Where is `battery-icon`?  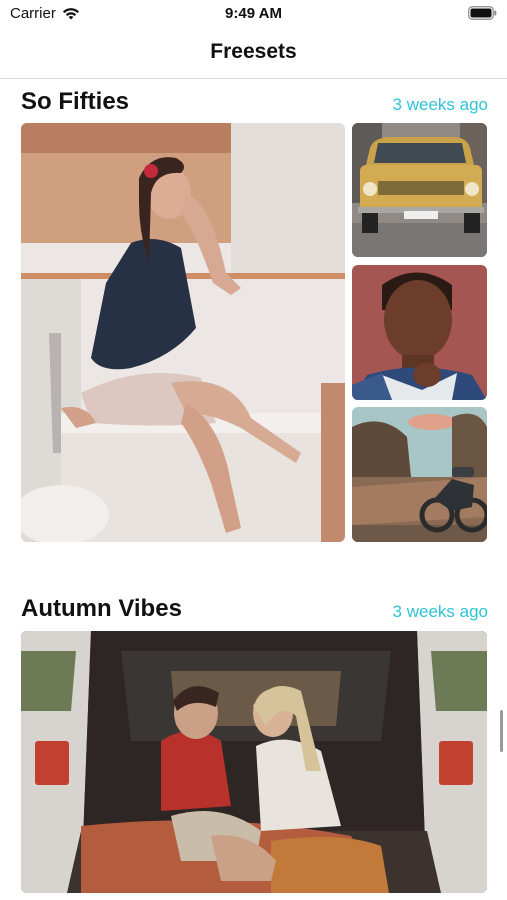 battery-icon is located at coordinates (482, 13).